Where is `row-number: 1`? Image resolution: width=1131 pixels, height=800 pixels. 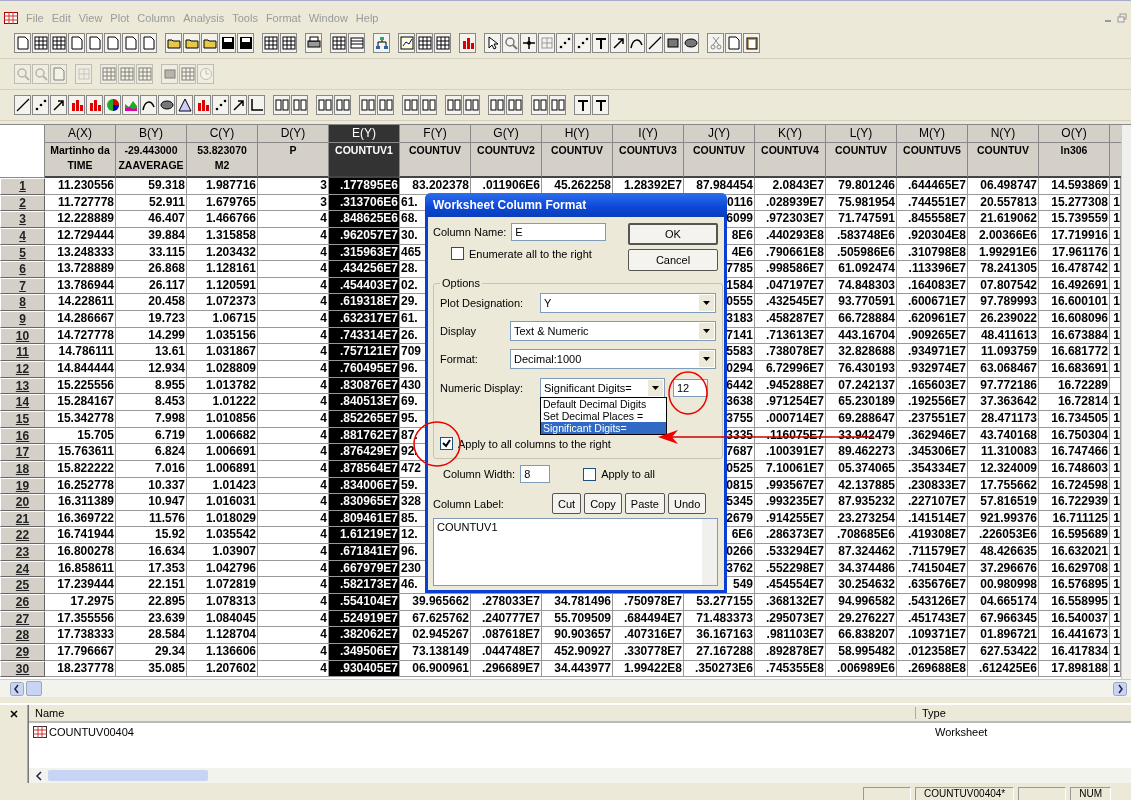
row-number: 1 is located at coordinates (22, 186).